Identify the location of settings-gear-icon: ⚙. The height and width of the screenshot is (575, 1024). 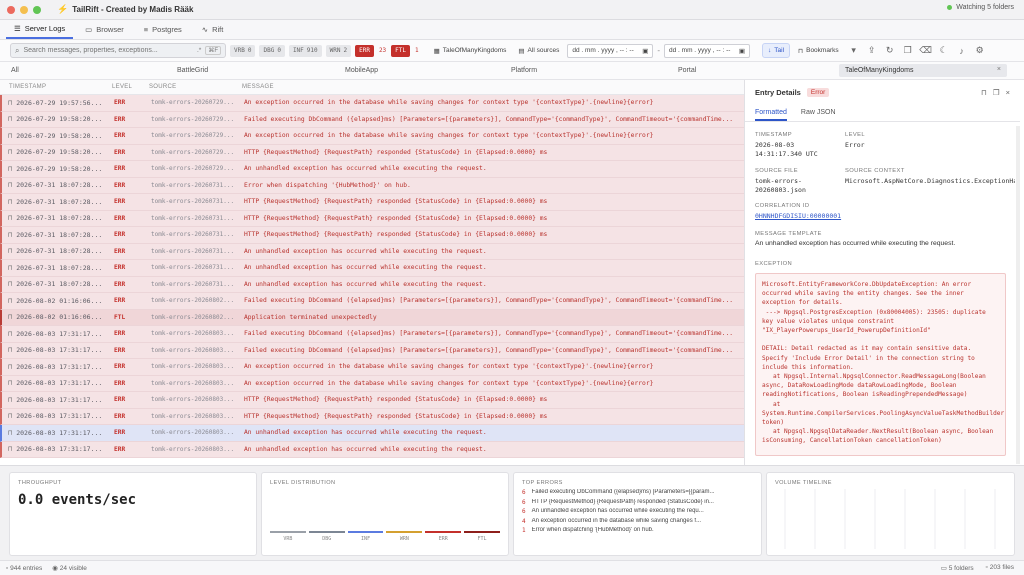
(980, 51).